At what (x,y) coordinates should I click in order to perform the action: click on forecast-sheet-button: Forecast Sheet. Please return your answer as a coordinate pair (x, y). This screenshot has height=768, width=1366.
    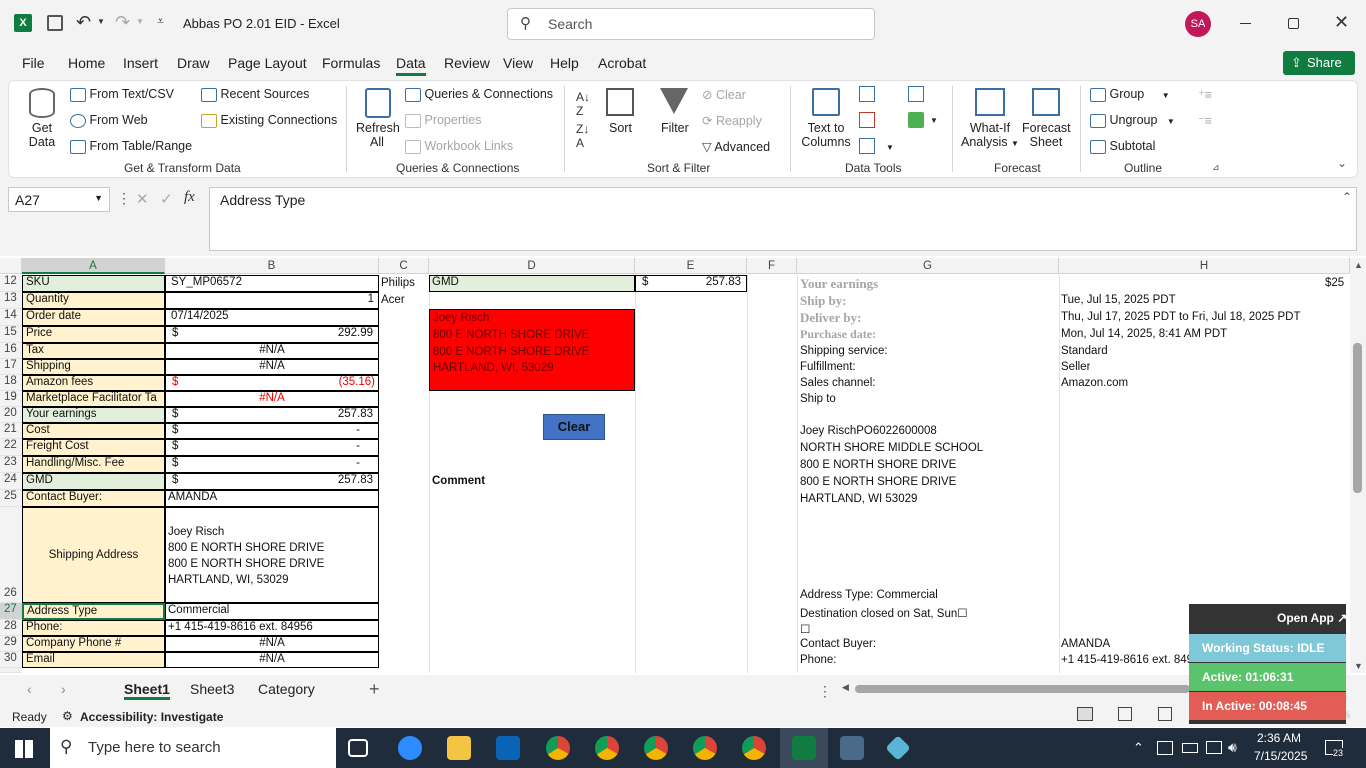
    Looking at the image, I should click on (1046, 135).